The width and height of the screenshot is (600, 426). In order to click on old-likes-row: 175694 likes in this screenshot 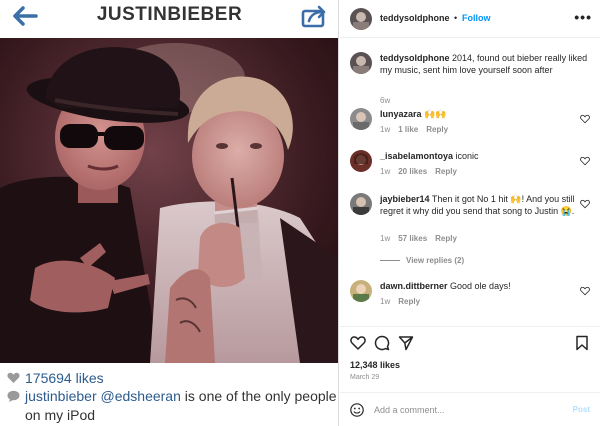, I will do `click(55, 378)`.